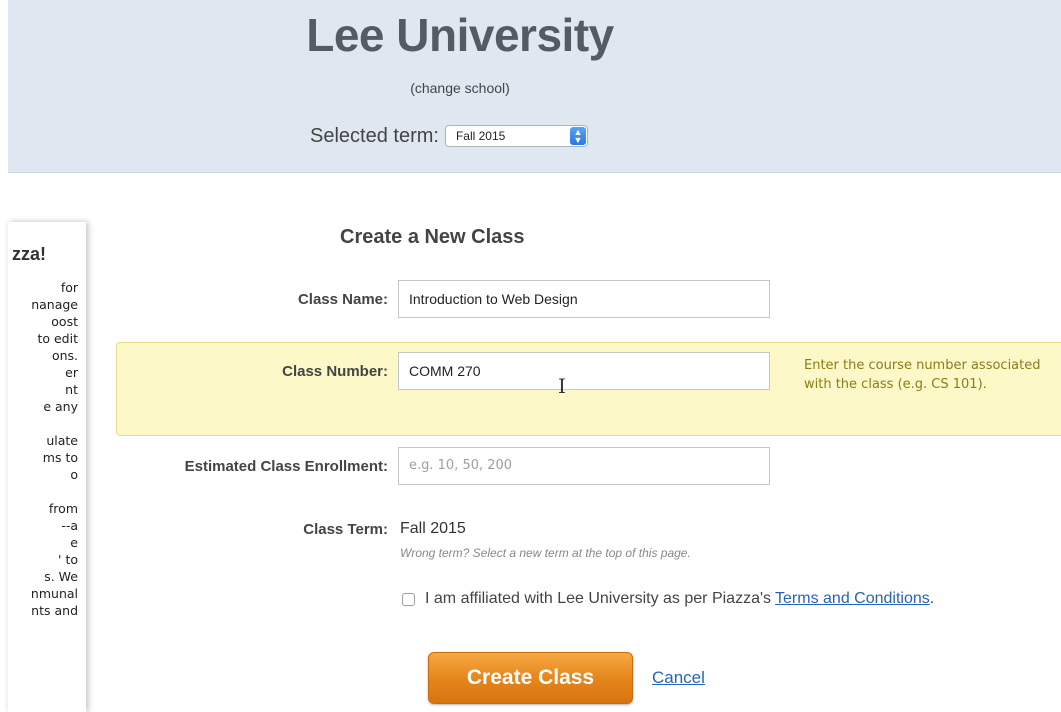 Image resolution: width=1061 pixels, height=712 pixels. Describe the element at coordinates (29, 254) in the screenshot. I see `side-panel-title: zza!` at that location.